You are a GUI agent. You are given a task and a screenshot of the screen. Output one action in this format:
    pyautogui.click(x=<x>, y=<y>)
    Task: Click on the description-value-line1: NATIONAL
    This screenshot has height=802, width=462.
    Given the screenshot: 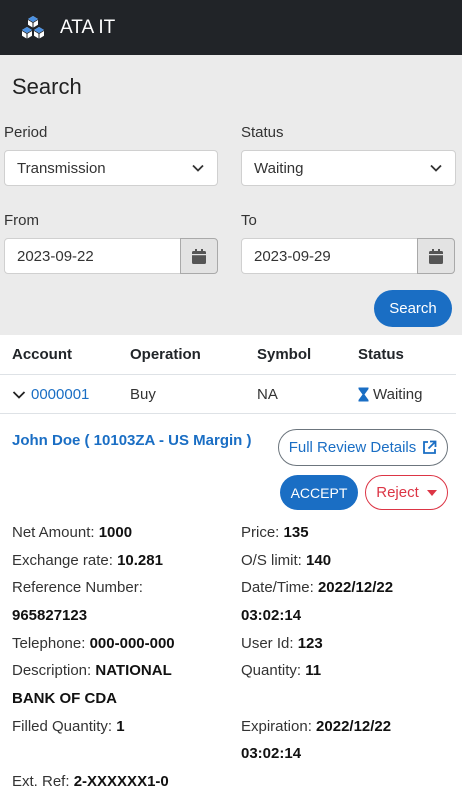 What is the action you would take?
    pyautogui.click(x=133, y=670)
    